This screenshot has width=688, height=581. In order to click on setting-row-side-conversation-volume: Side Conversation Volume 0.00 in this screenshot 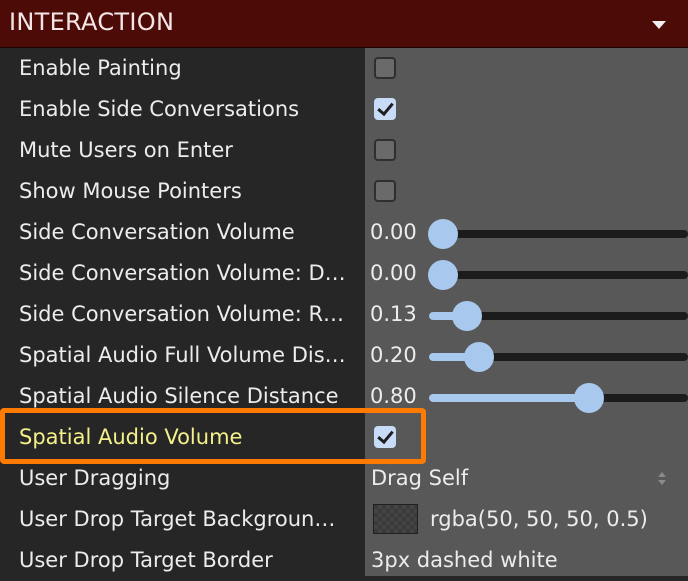, I will do `click(344, 232)`.